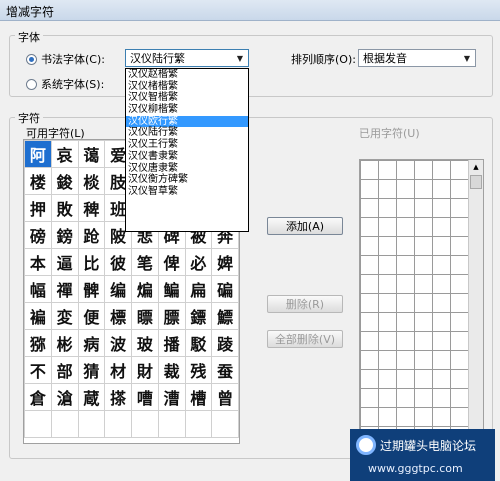 This screenshot has height=481, width=500. I want to click on chevron-down-icon: ▼, so click(240, 58).